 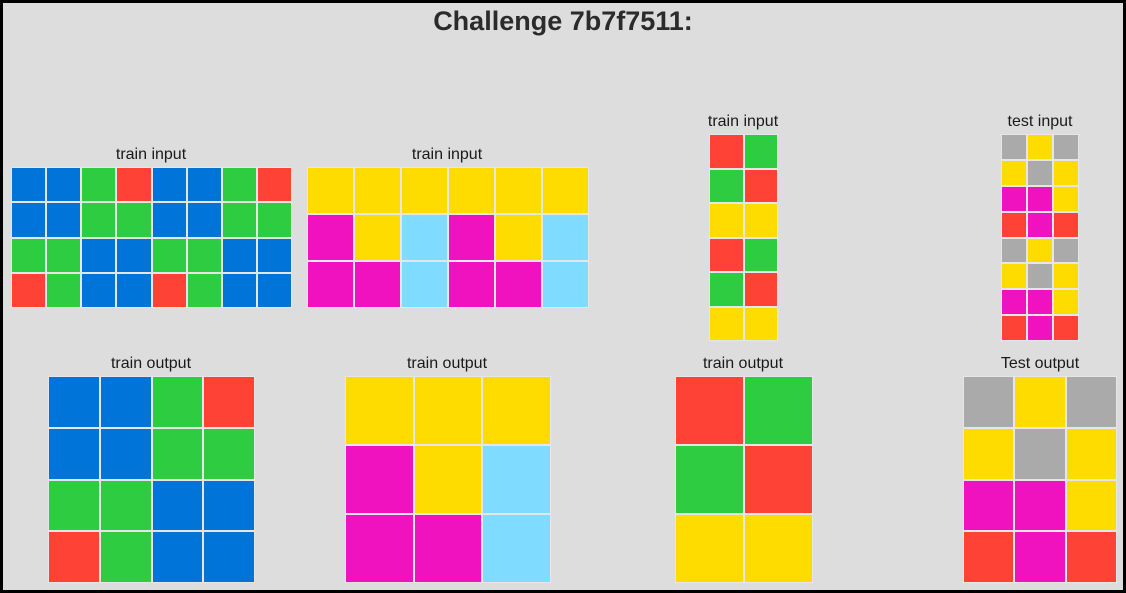 What do you see at coordinates (1040, 363) in the screenshot?
I see `panel-label: Test output` at bounding box center [1040, 363].